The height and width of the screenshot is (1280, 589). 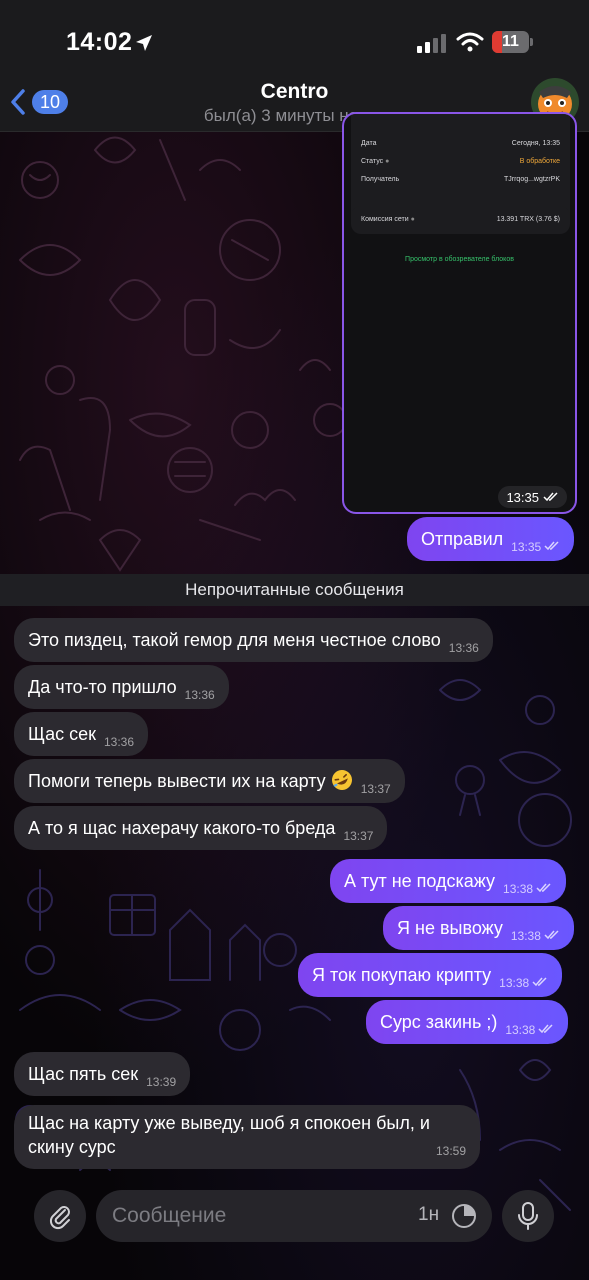 I want to click on message-bubble-outgoing: Я не вывожу 13:38, so click(x=478, y=928).